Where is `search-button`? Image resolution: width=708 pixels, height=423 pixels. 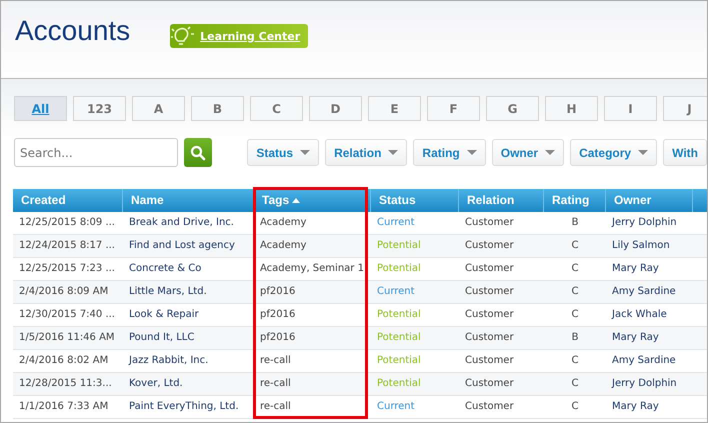
search-button is located at coordinates (198, 152).